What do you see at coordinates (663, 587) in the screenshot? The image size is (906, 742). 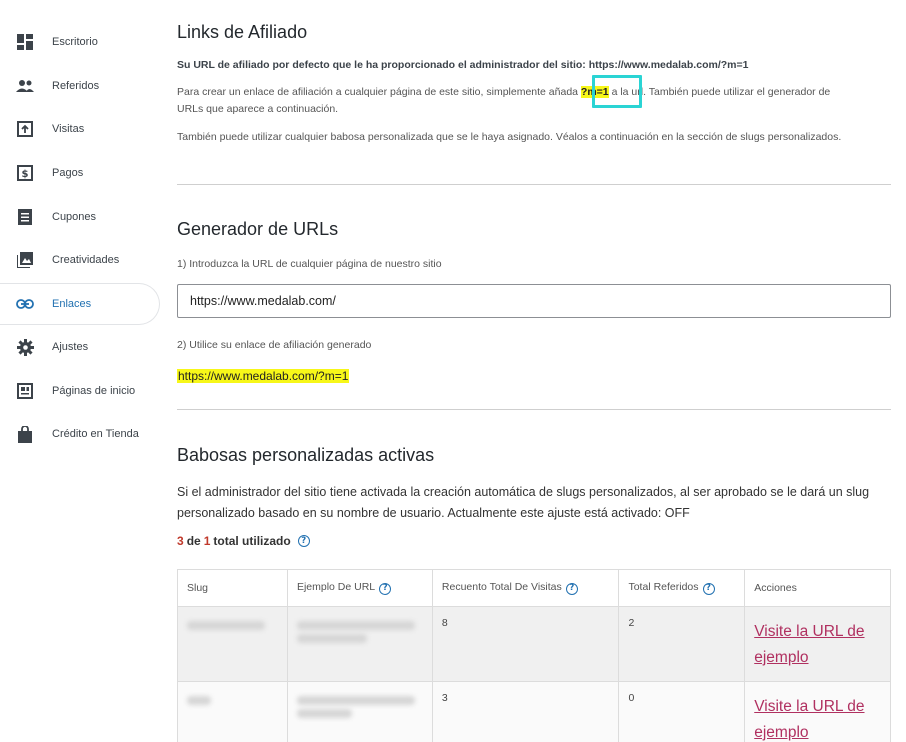 I see `header-label: Total Referidos` at bounding box center [663, 587].